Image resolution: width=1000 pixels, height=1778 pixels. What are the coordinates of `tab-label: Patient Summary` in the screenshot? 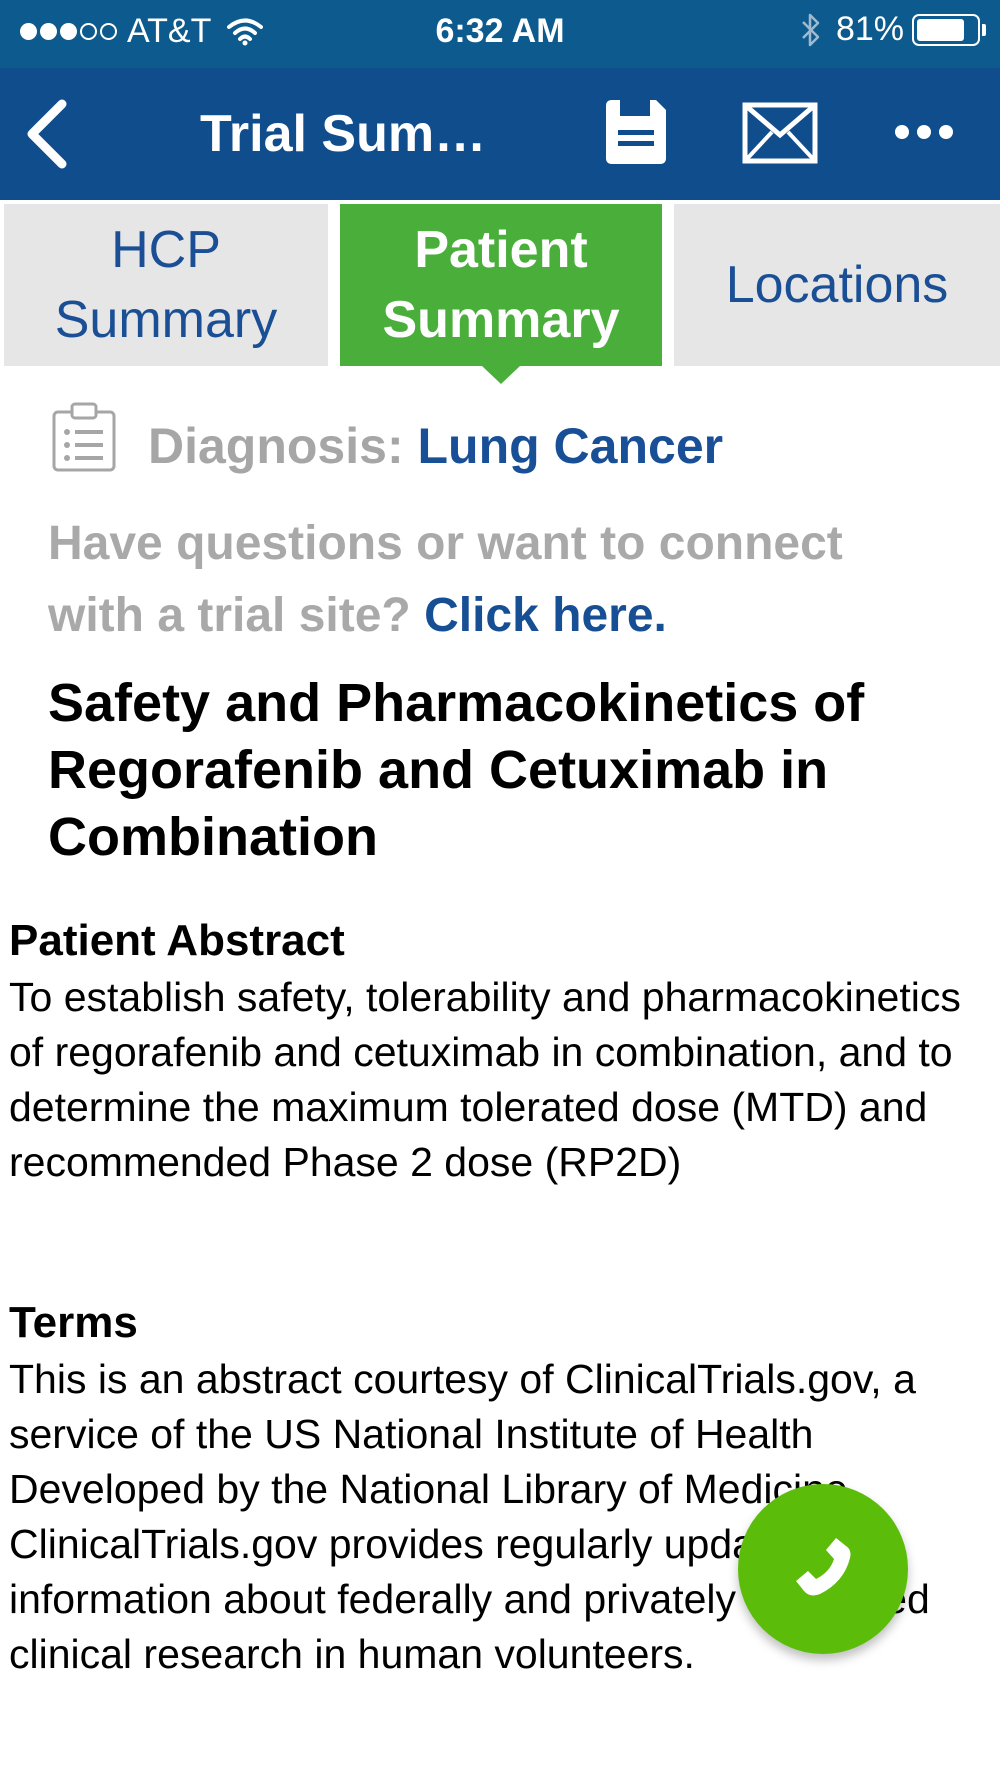 It's located at (501, 285).